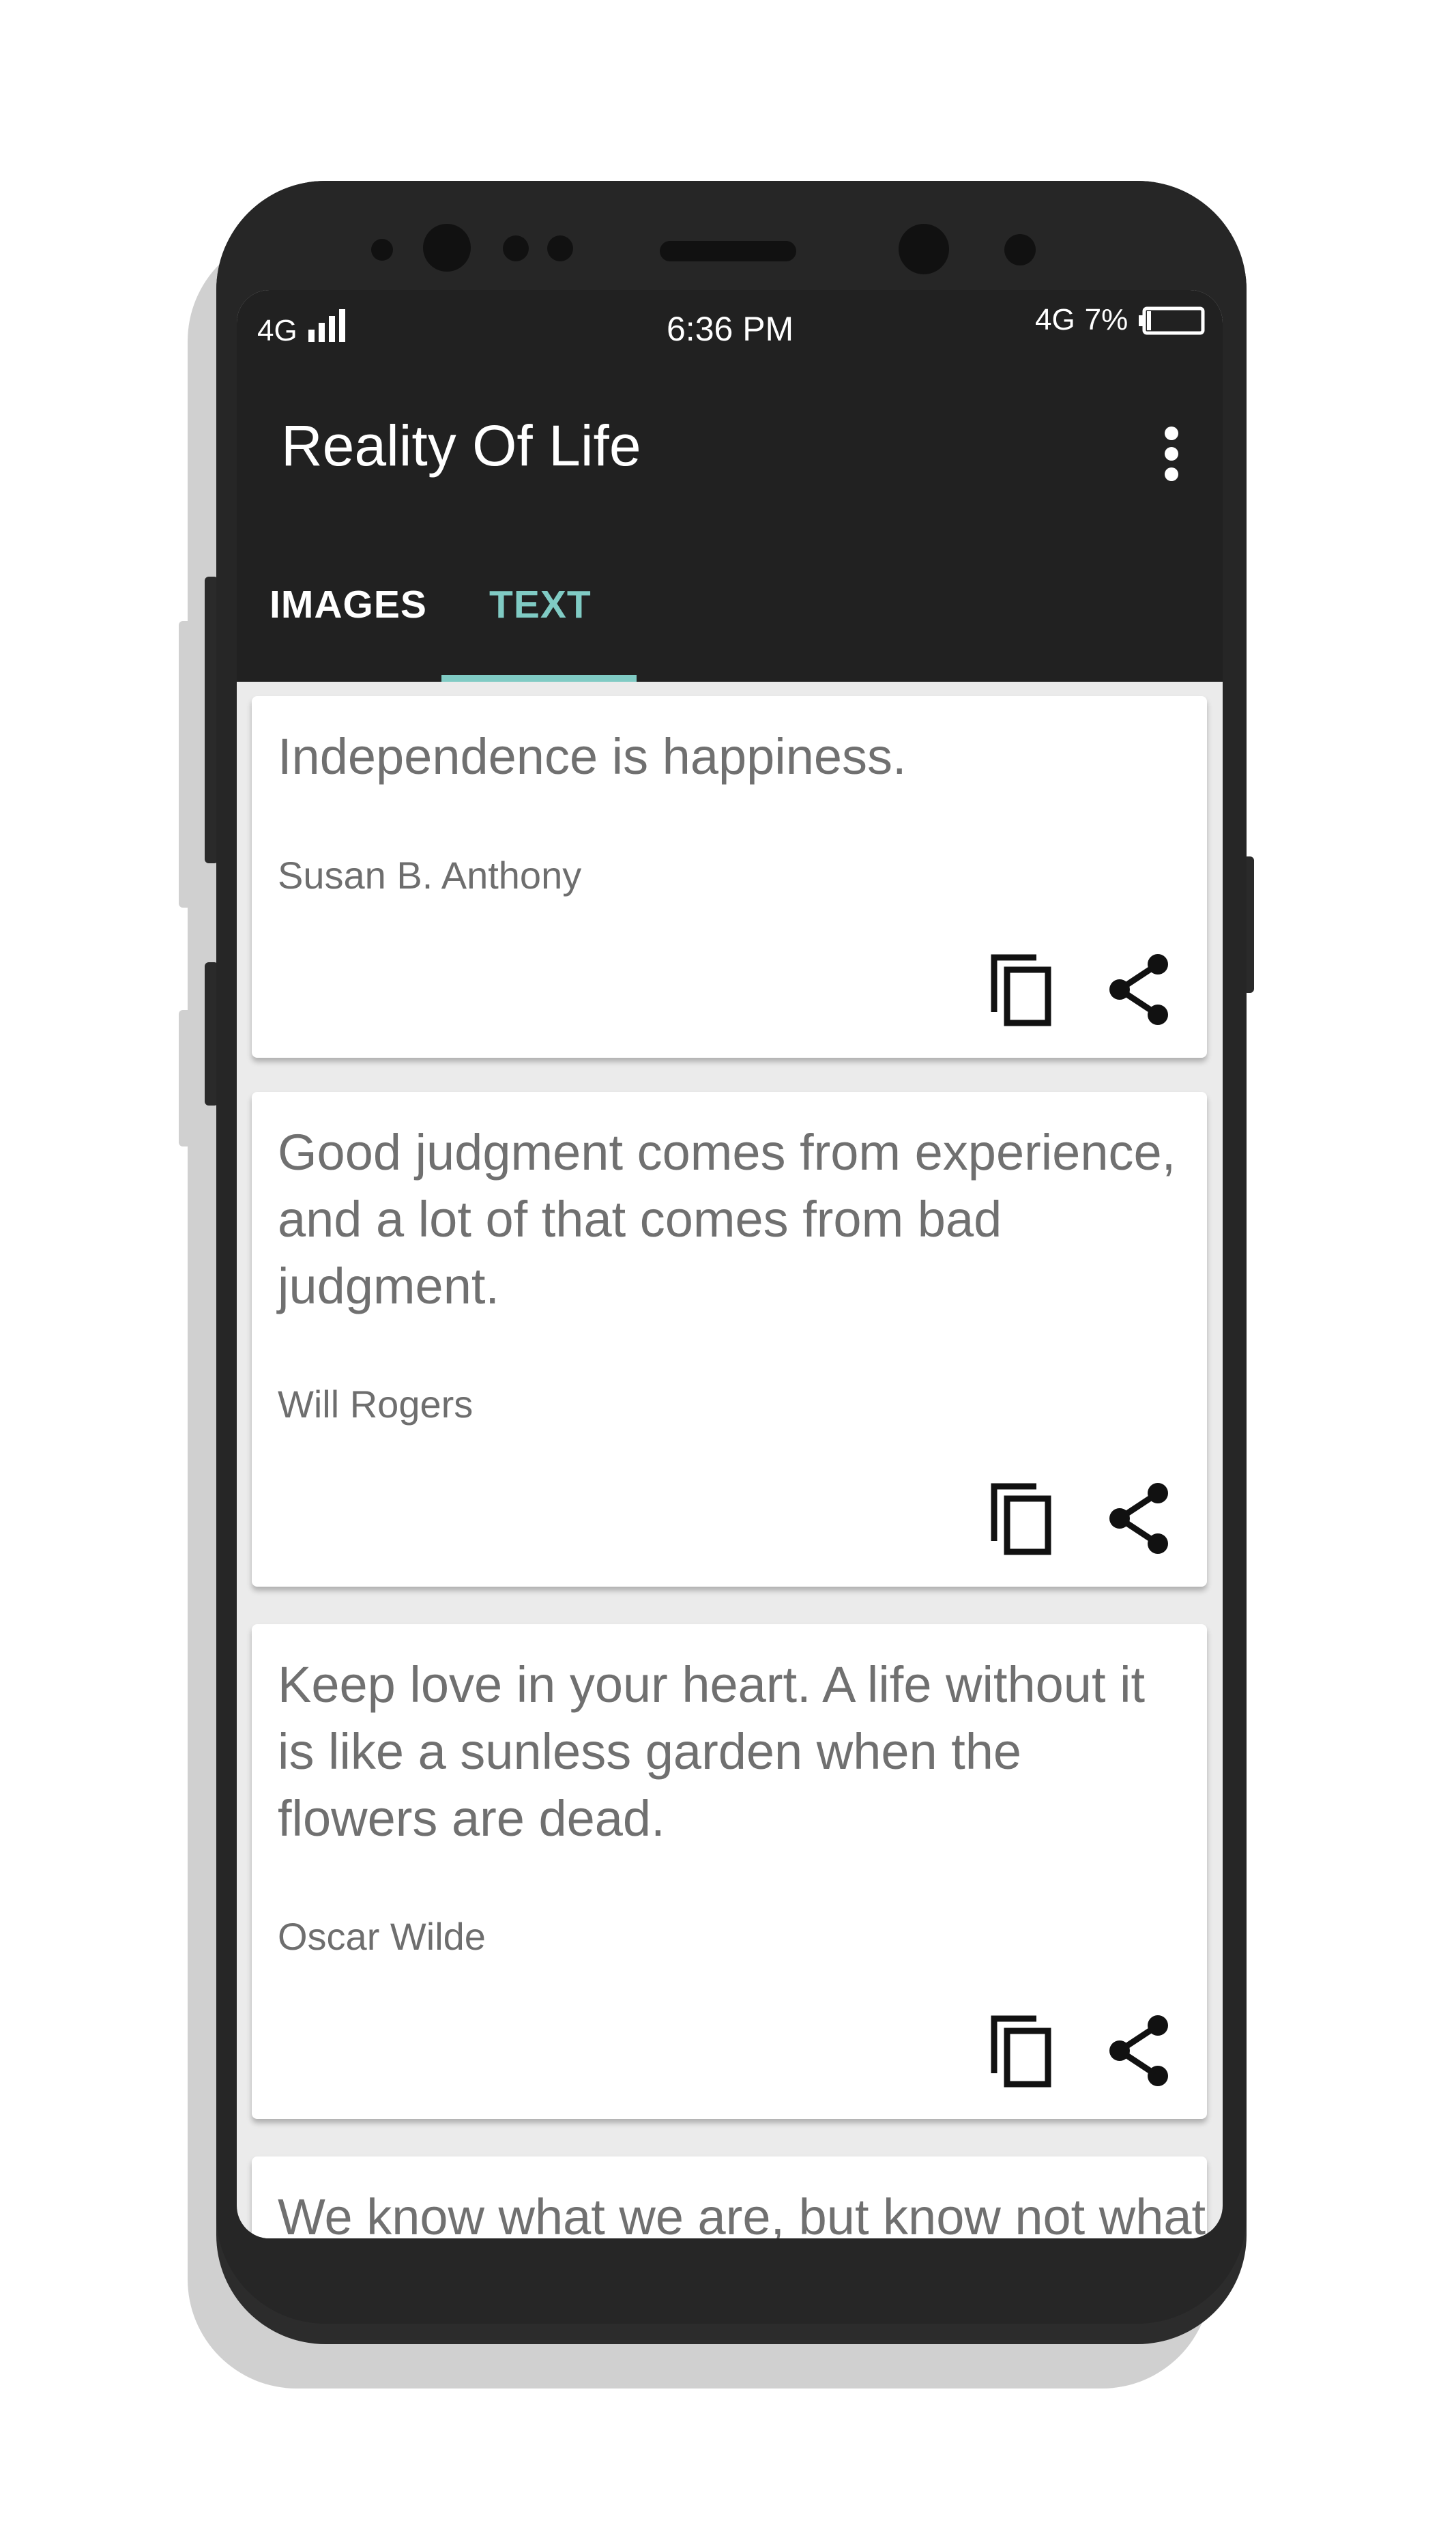 This screenshot has width=1456, height=2525. I want to click on quote-author: Oscar Wilde, so click(382, 1936).